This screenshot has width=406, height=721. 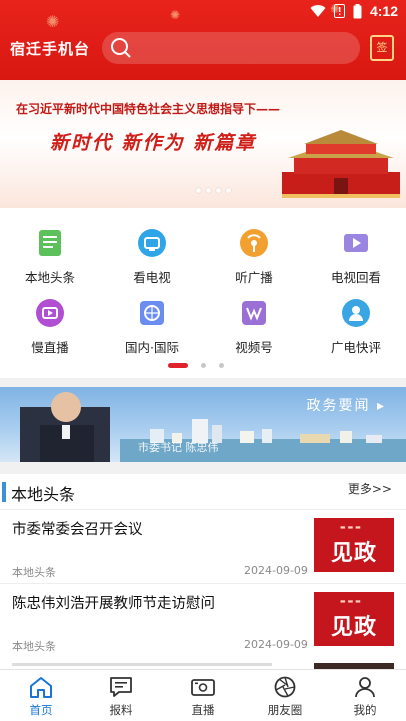 What do you see at coordinates (152, 313) in the screenshot?
I see `globe-icon` at bounding box center [152, 313].